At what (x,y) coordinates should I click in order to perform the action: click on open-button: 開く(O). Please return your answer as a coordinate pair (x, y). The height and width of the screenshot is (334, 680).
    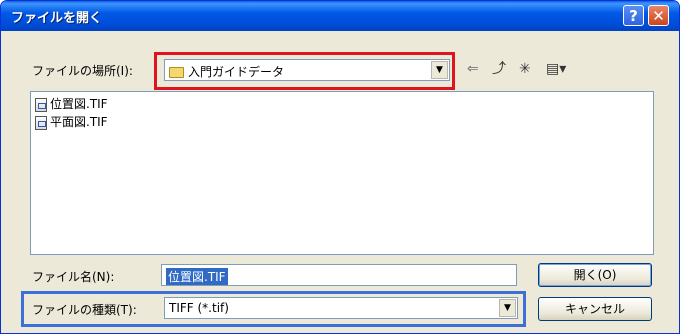
    Looking at the image, I should click on (595, 275).